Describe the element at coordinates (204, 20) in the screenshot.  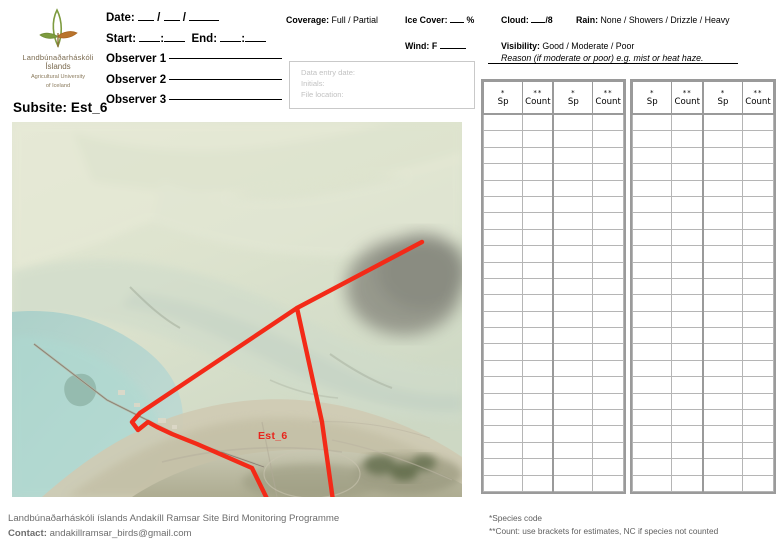
I see `date-year-blank` at that location.